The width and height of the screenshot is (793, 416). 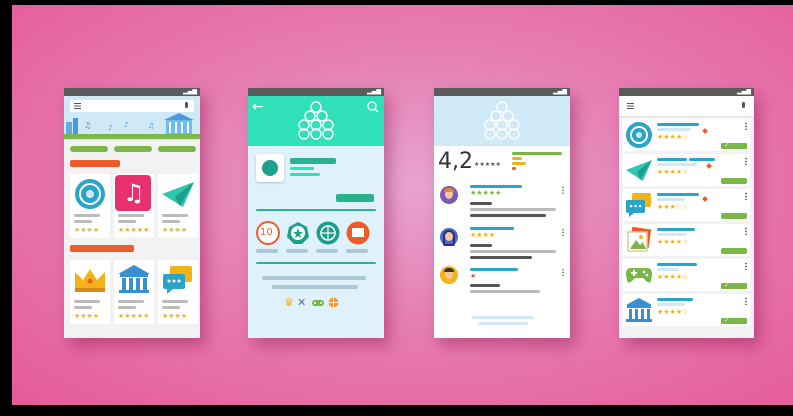 What do you see at coordinates (133, 193) in the screenshot?
I see `music-note-icon: ♫` at bounding box center [133, 193].